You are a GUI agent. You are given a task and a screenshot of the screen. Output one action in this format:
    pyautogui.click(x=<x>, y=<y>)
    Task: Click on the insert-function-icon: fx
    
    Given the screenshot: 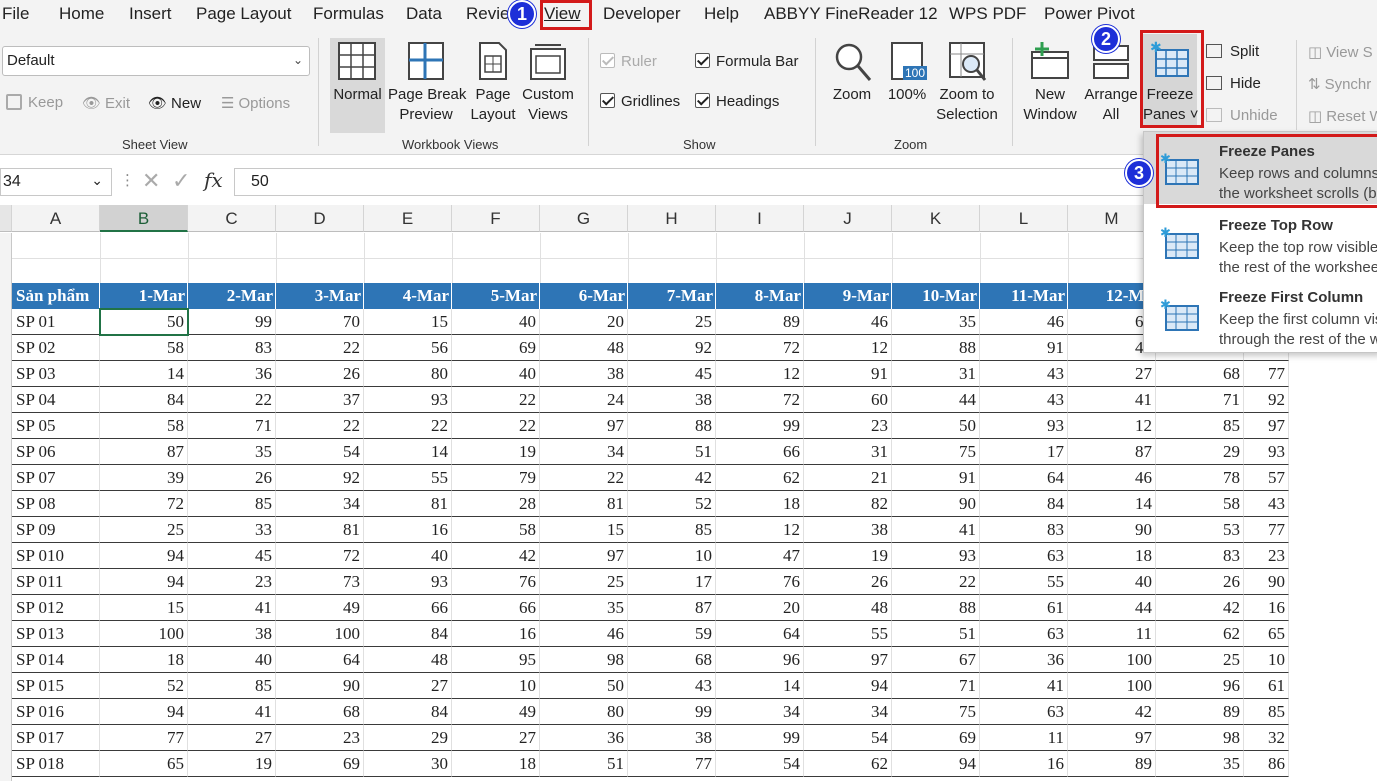 What is the action you would take?
    pyautogui.click(x=213, y=180)
    